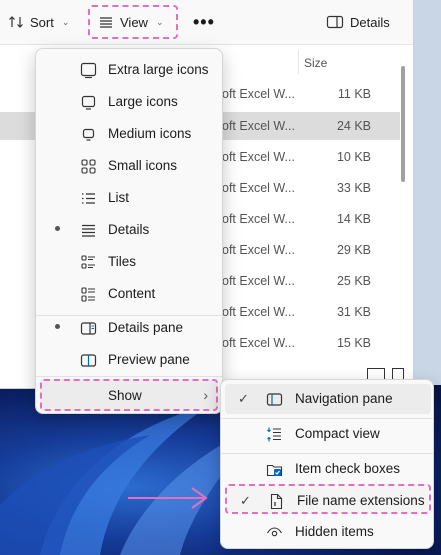  I want to click on menu-divider, so click(129, 376).